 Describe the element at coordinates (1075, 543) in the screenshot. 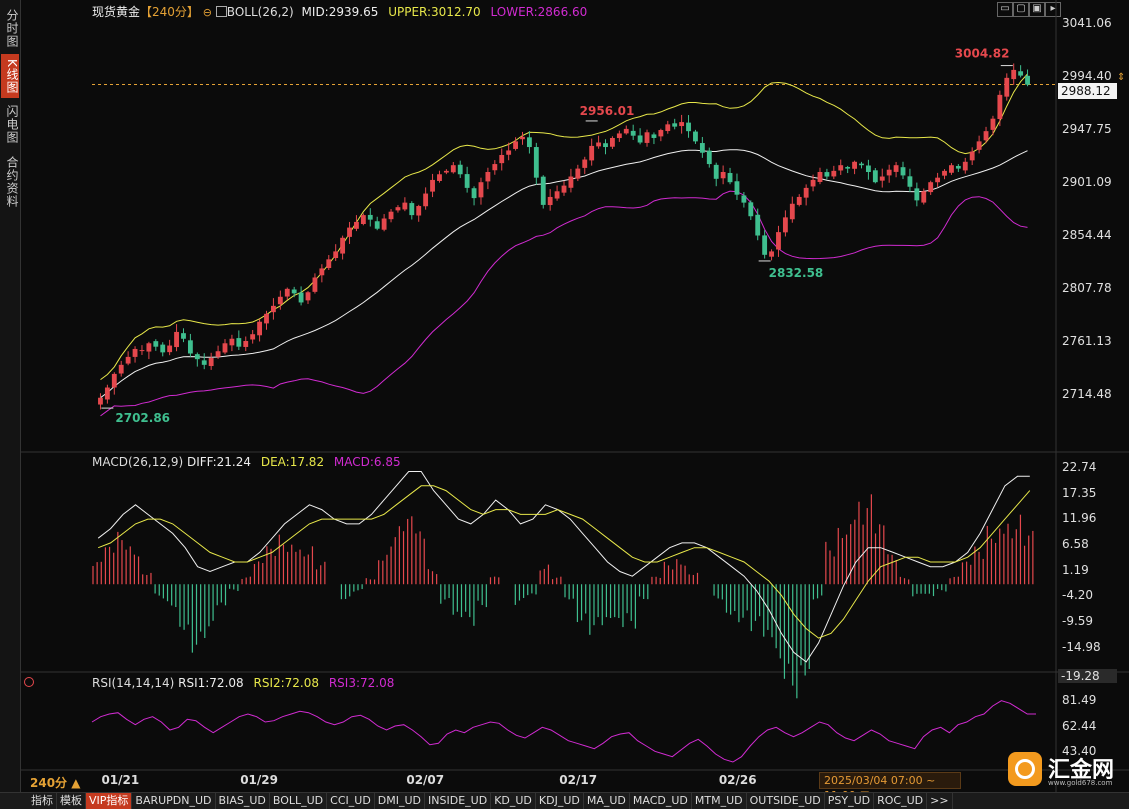

I see `macd-tick-label: 6.58` at that location.